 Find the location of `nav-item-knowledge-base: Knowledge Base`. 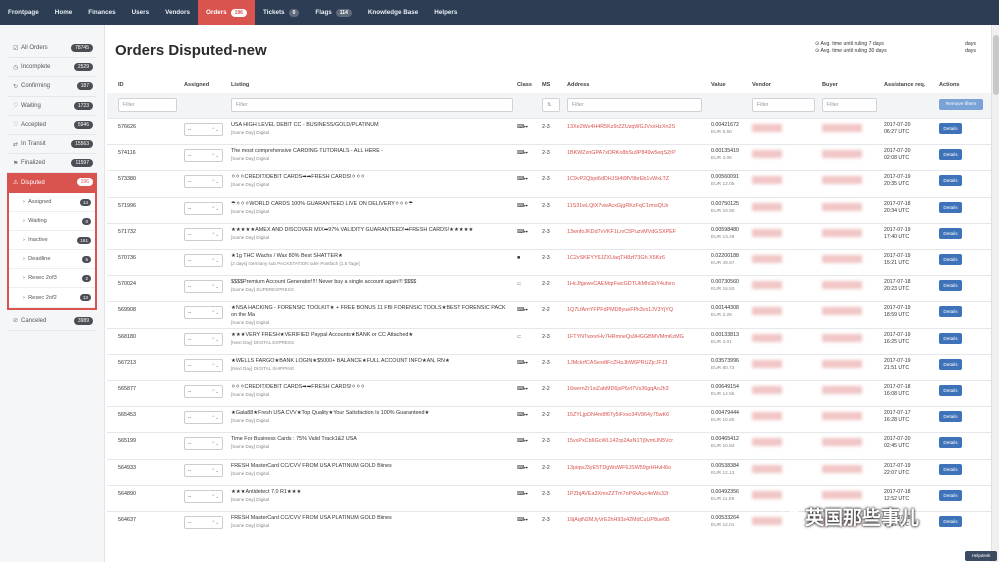

nav-item-knowledge-base: Knowledge Base is located at coordinates (393, 12).